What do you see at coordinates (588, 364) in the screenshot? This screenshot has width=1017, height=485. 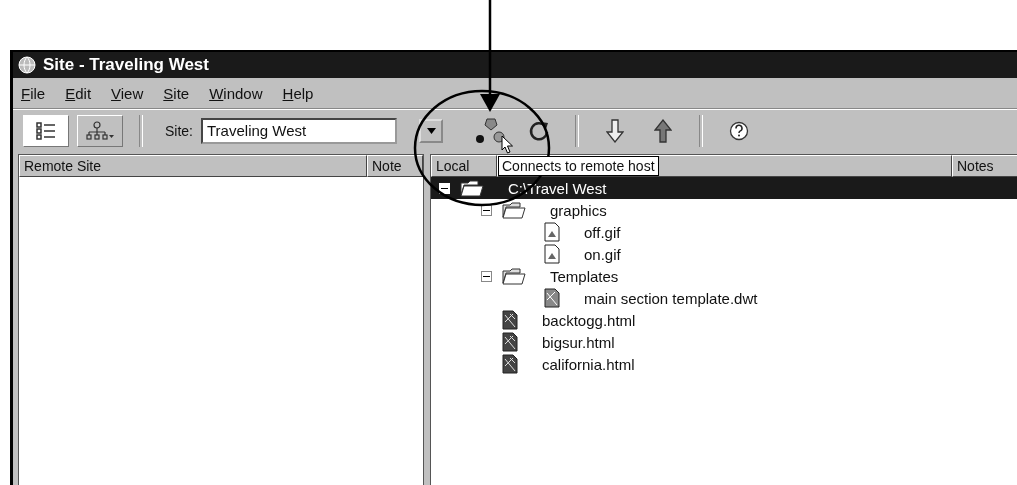 I see `file-name: california.html` at bounding box center [588, 364].